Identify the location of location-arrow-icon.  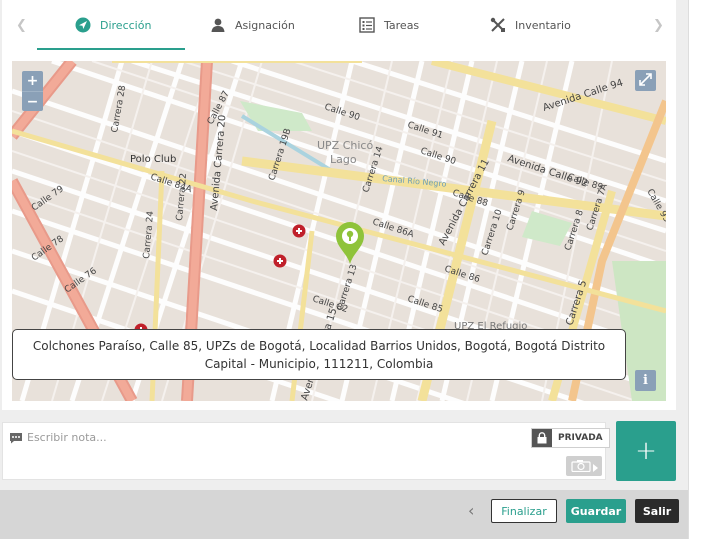
(83, 25).